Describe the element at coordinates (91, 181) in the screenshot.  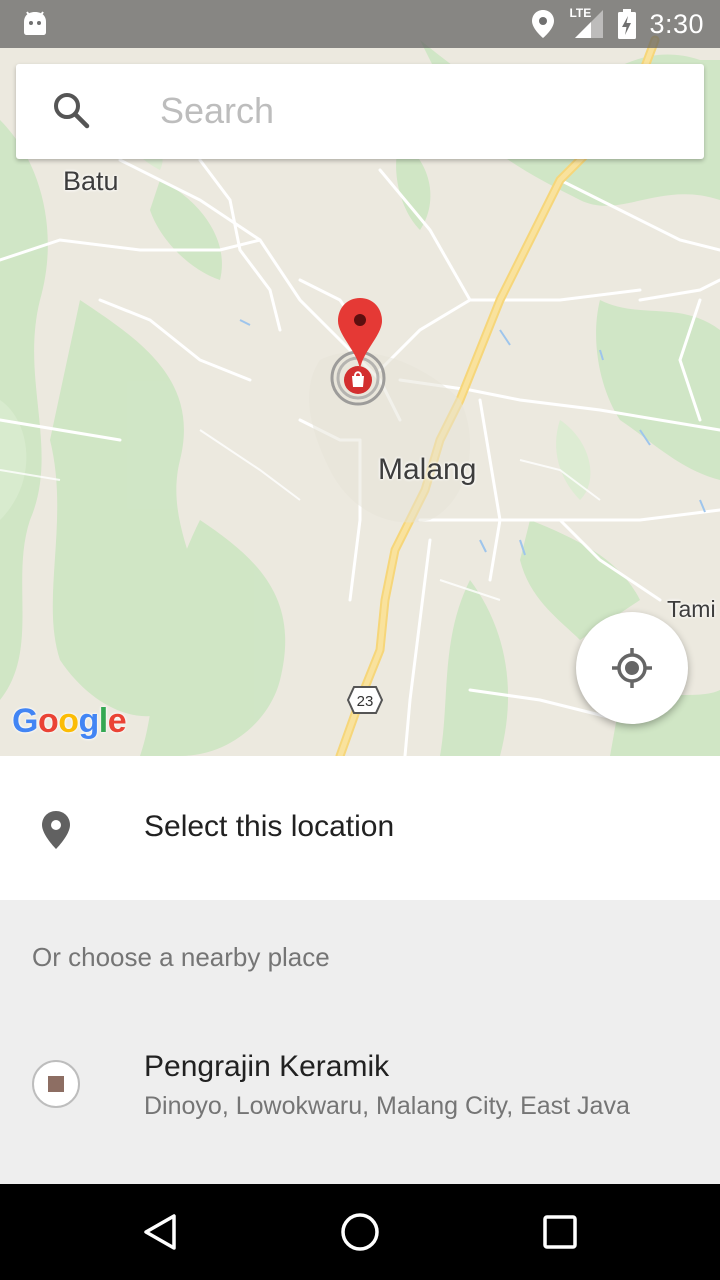
I see `map-label-batu: Batu` at that location.